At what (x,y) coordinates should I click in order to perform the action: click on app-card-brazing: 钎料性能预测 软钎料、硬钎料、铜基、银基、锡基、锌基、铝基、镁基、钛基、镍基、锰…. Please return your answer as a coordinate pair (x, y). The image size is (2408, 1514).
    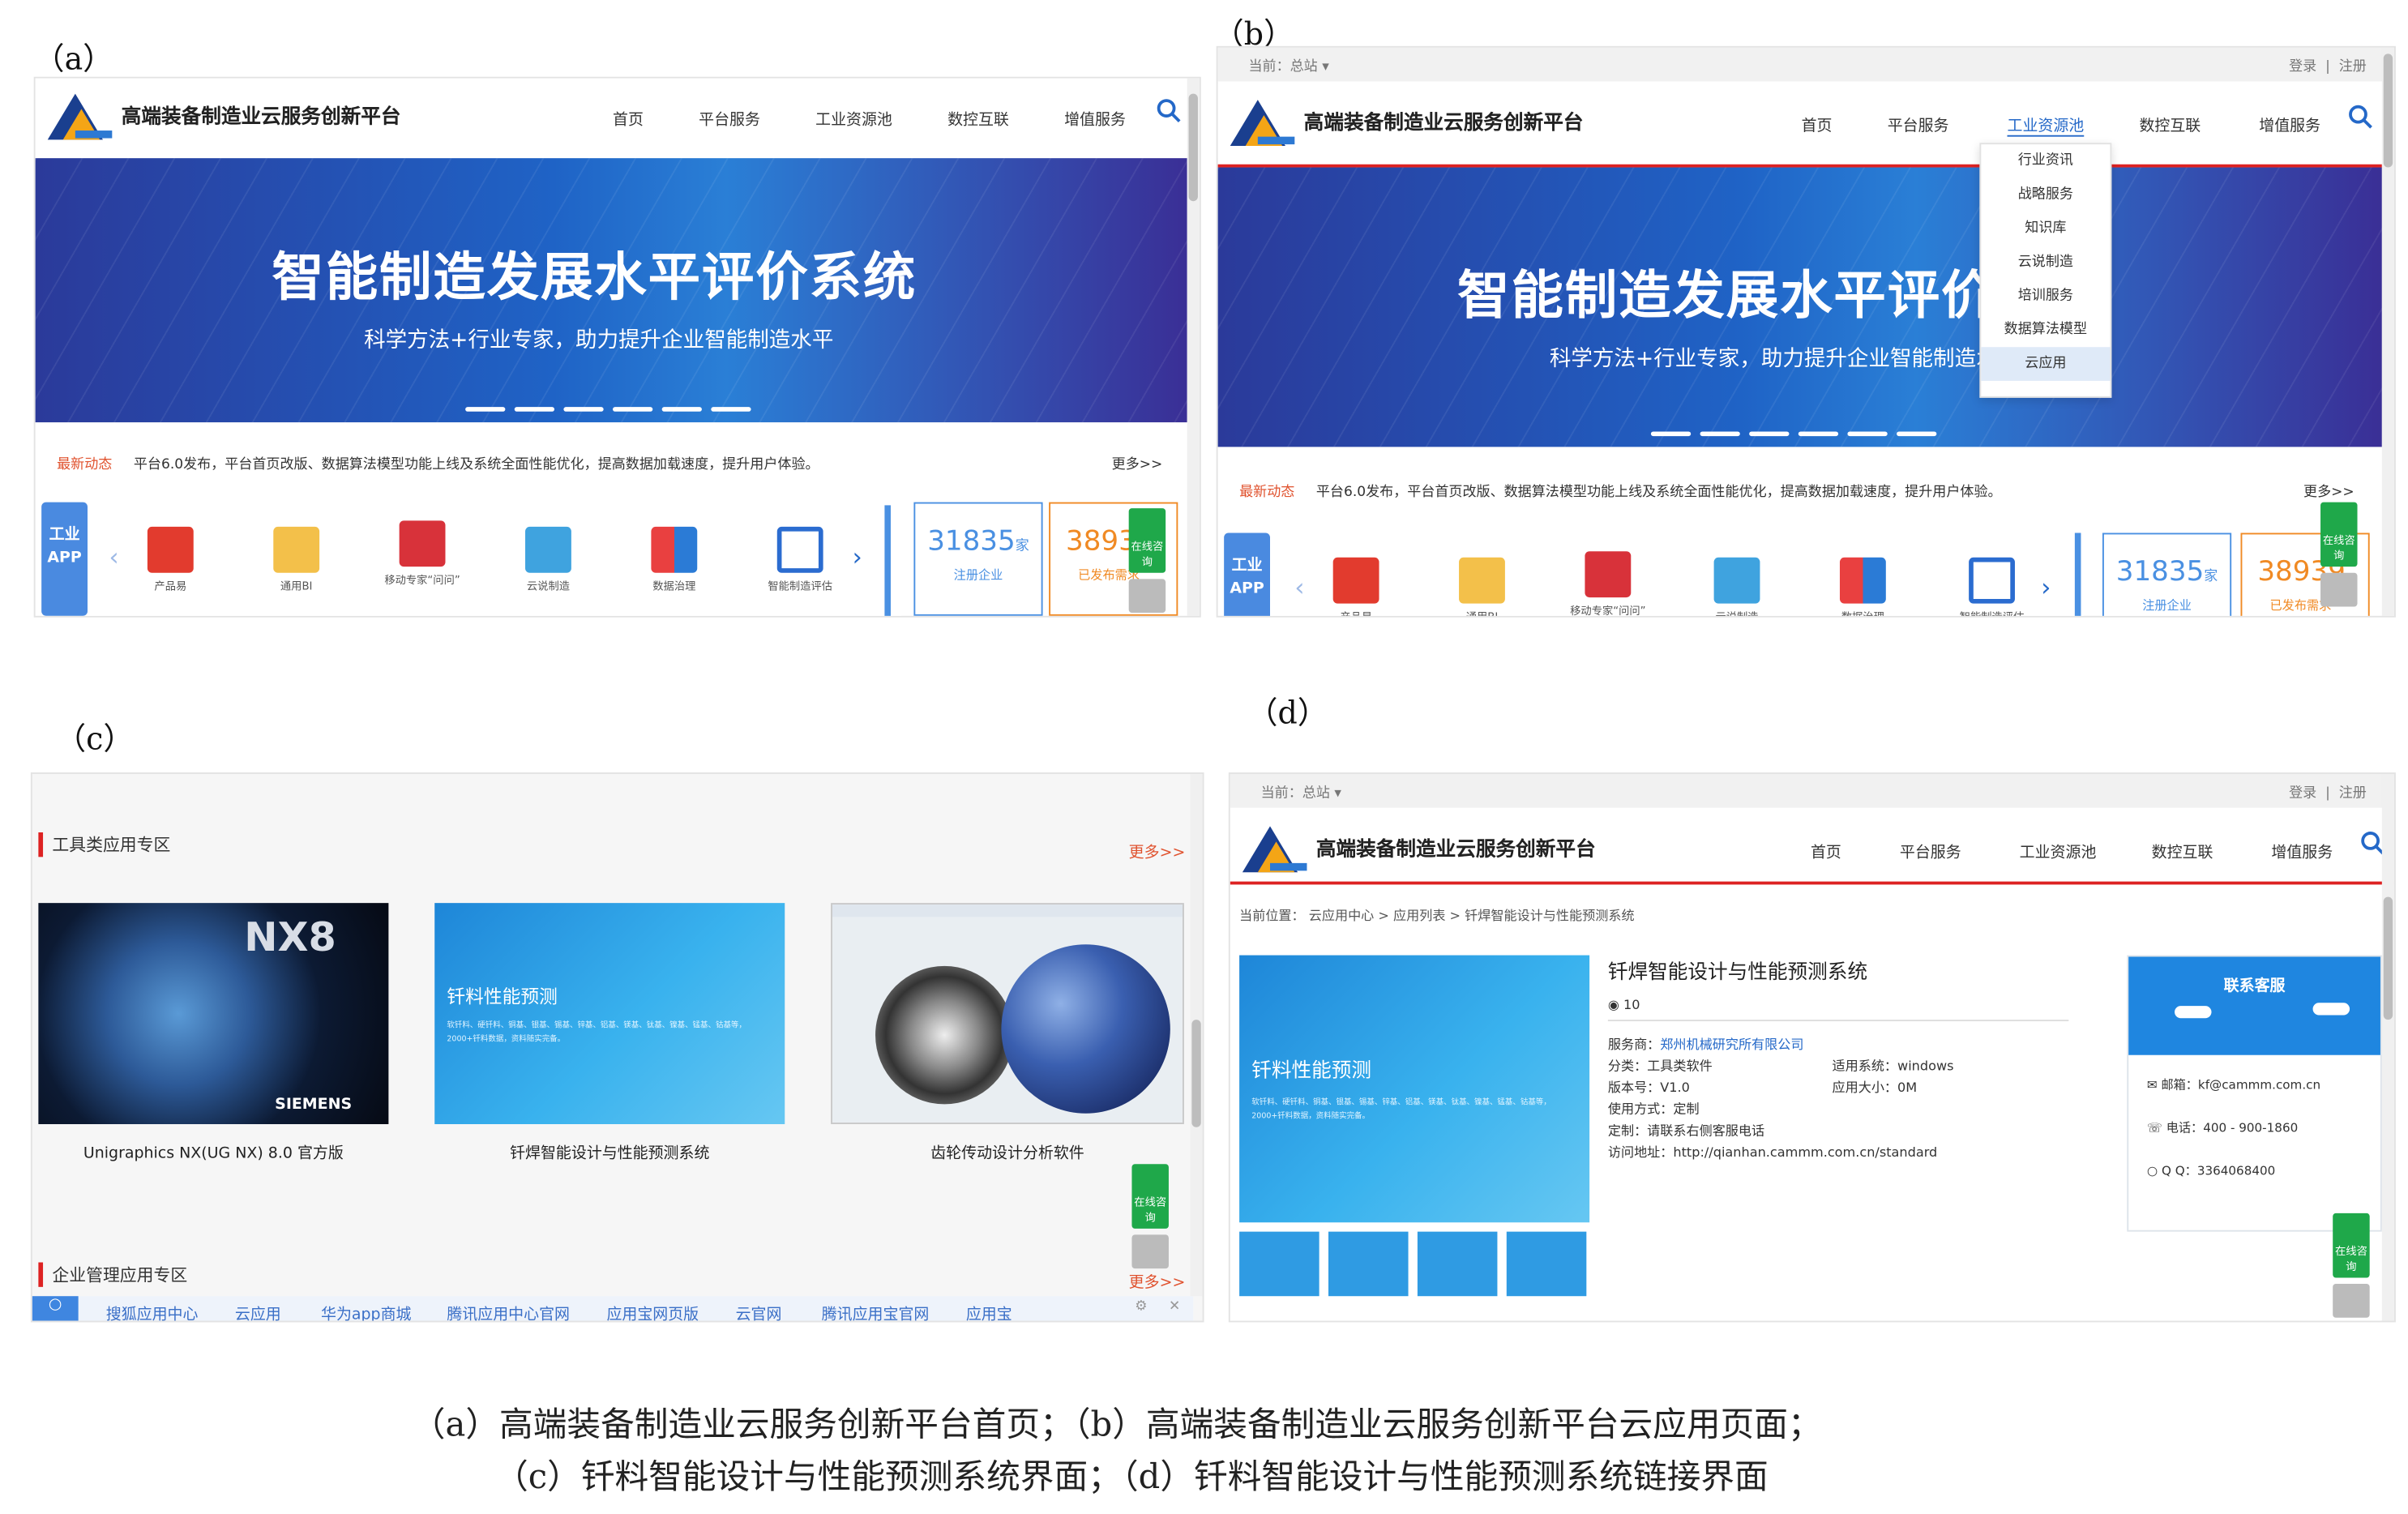
    Looking at the image, I should click on (609, 1014).